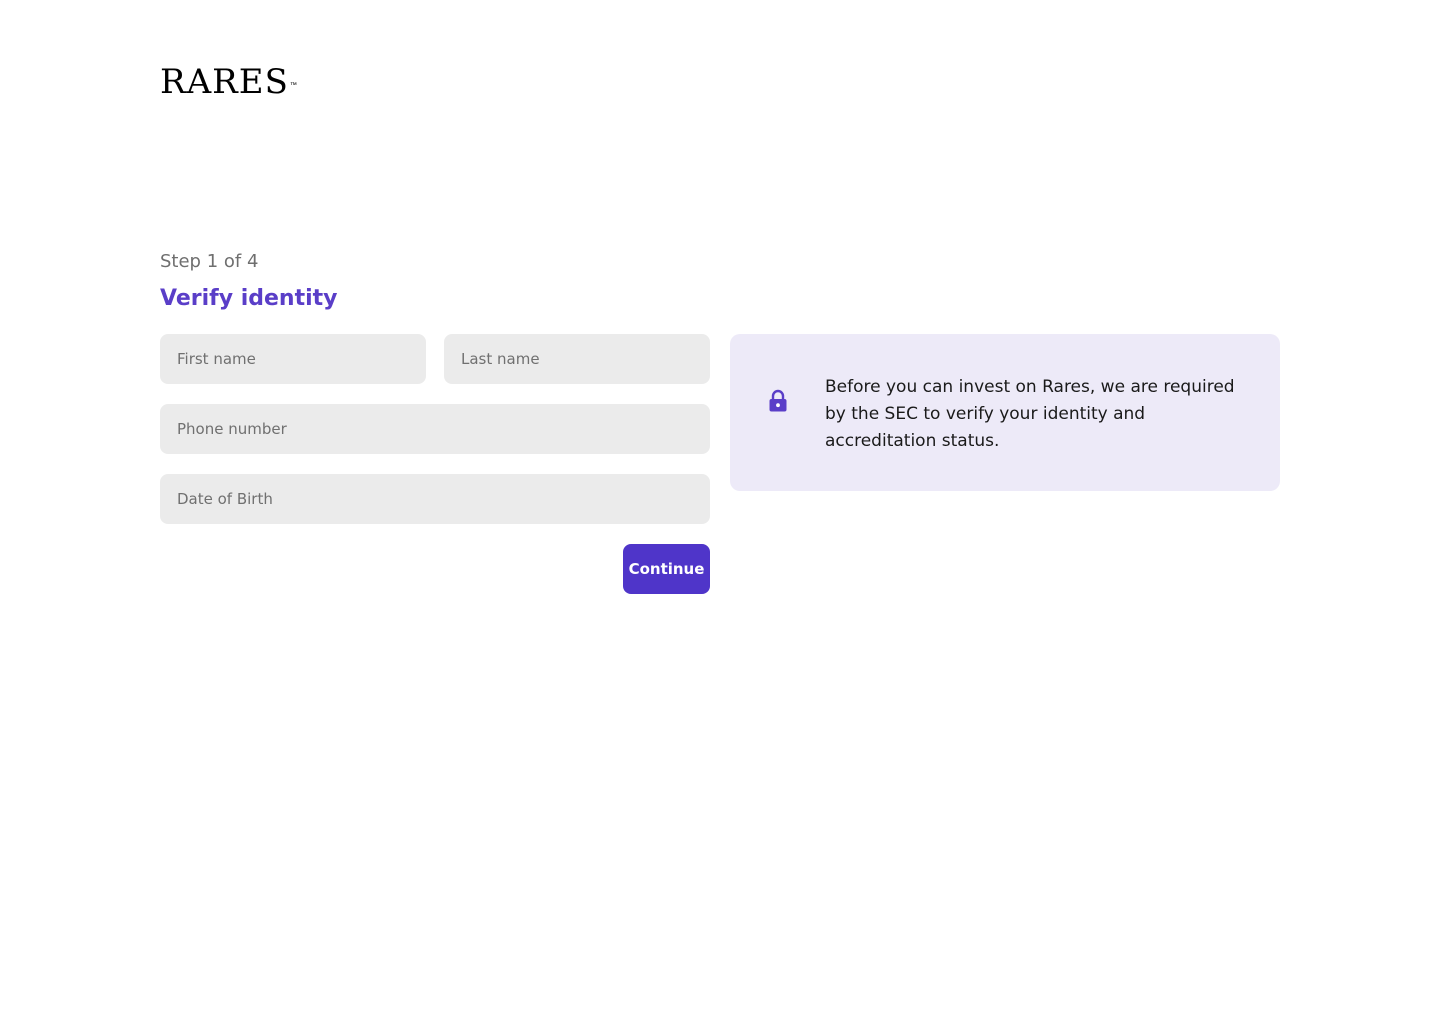 This screenshot has width=1440, height=1024. Describe the element at coordinates (209, 261) in the screenshot. I see `step-indicator: Step 1 of 4` at that location.